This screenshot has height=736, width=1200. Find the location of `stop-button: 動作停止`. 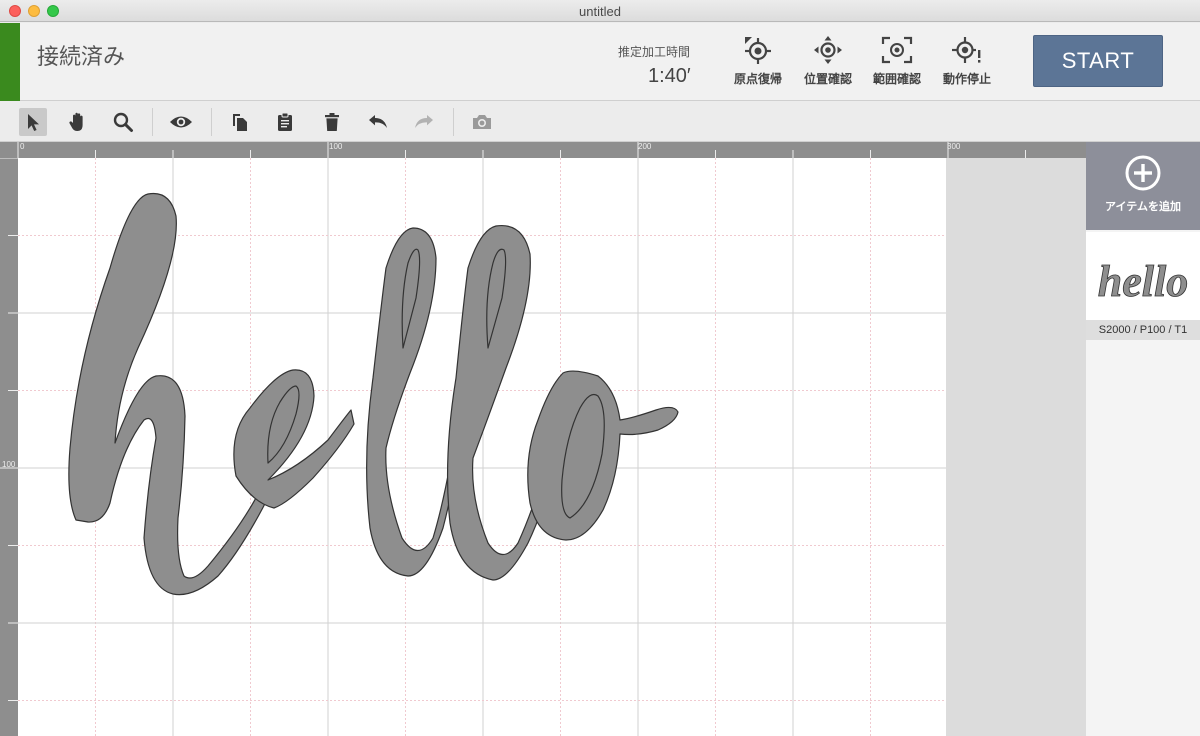

stop-button: 動作停止 is located at coordinates (967, 63).